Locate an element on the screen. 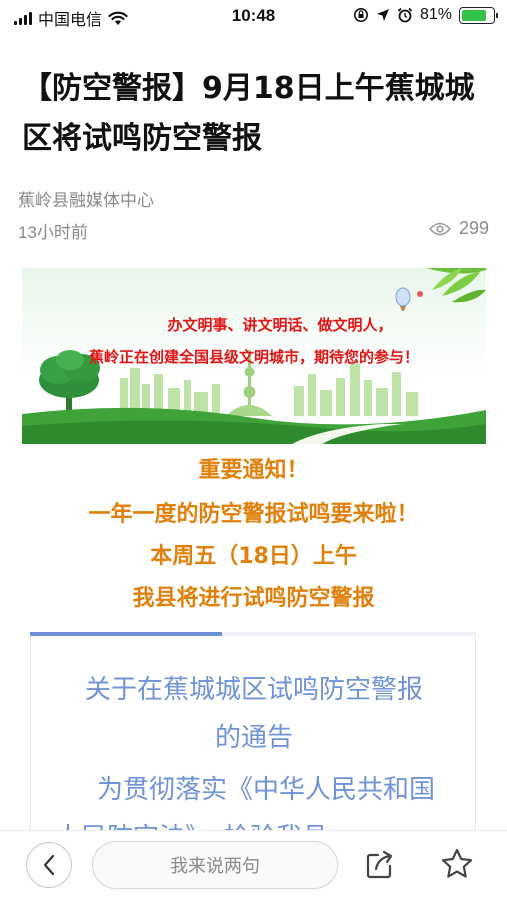 This screenshot has width=507, height=900. article-source: 蕉岭县融媒体中心 is located at coordinates (86, 198).